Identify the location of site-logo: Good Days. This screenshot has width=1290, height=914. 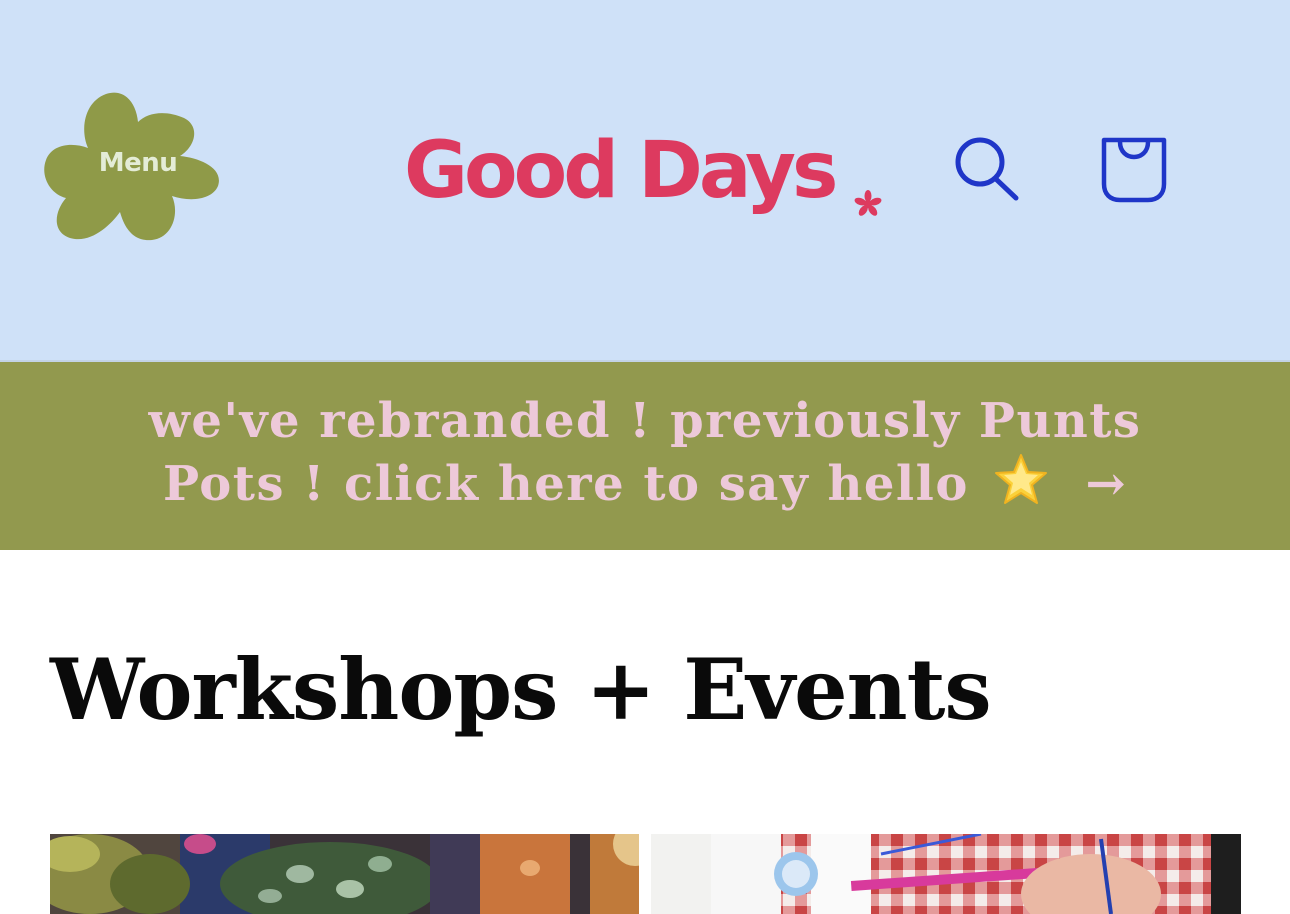
(644, 187).